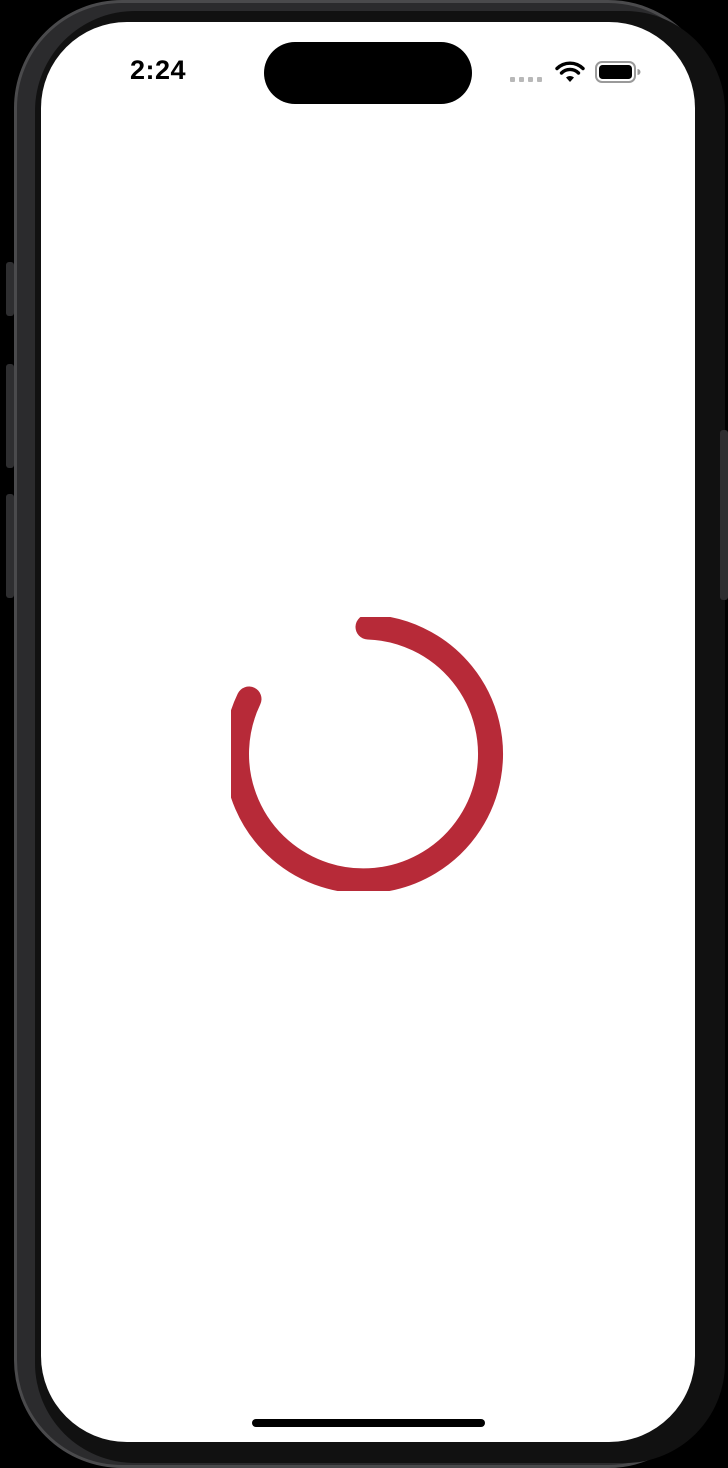 This screenshot has width=728, height=1468. I want to click on cellular-signal-icon, so click(526, 79).